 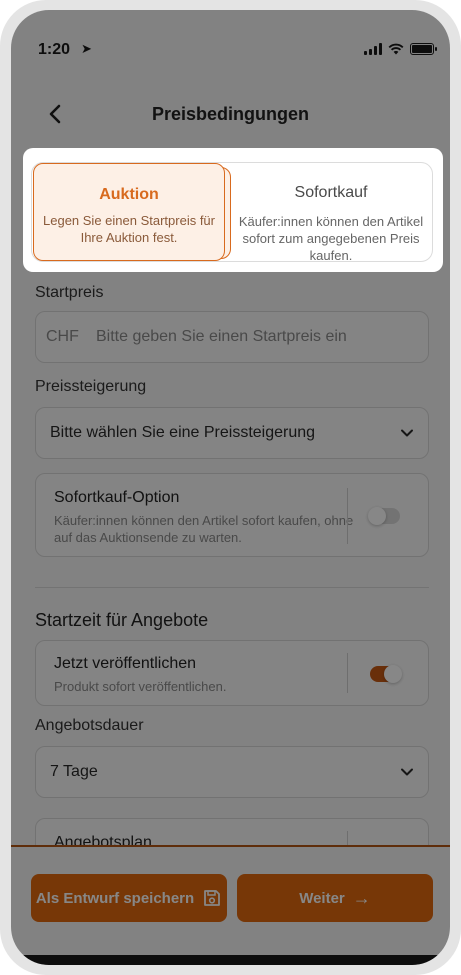 What do you see at coordinates (331, 192) in the screenshot?
I see `instant-buy-option-title: Sofortkauf` at bounding box center [331, 192].